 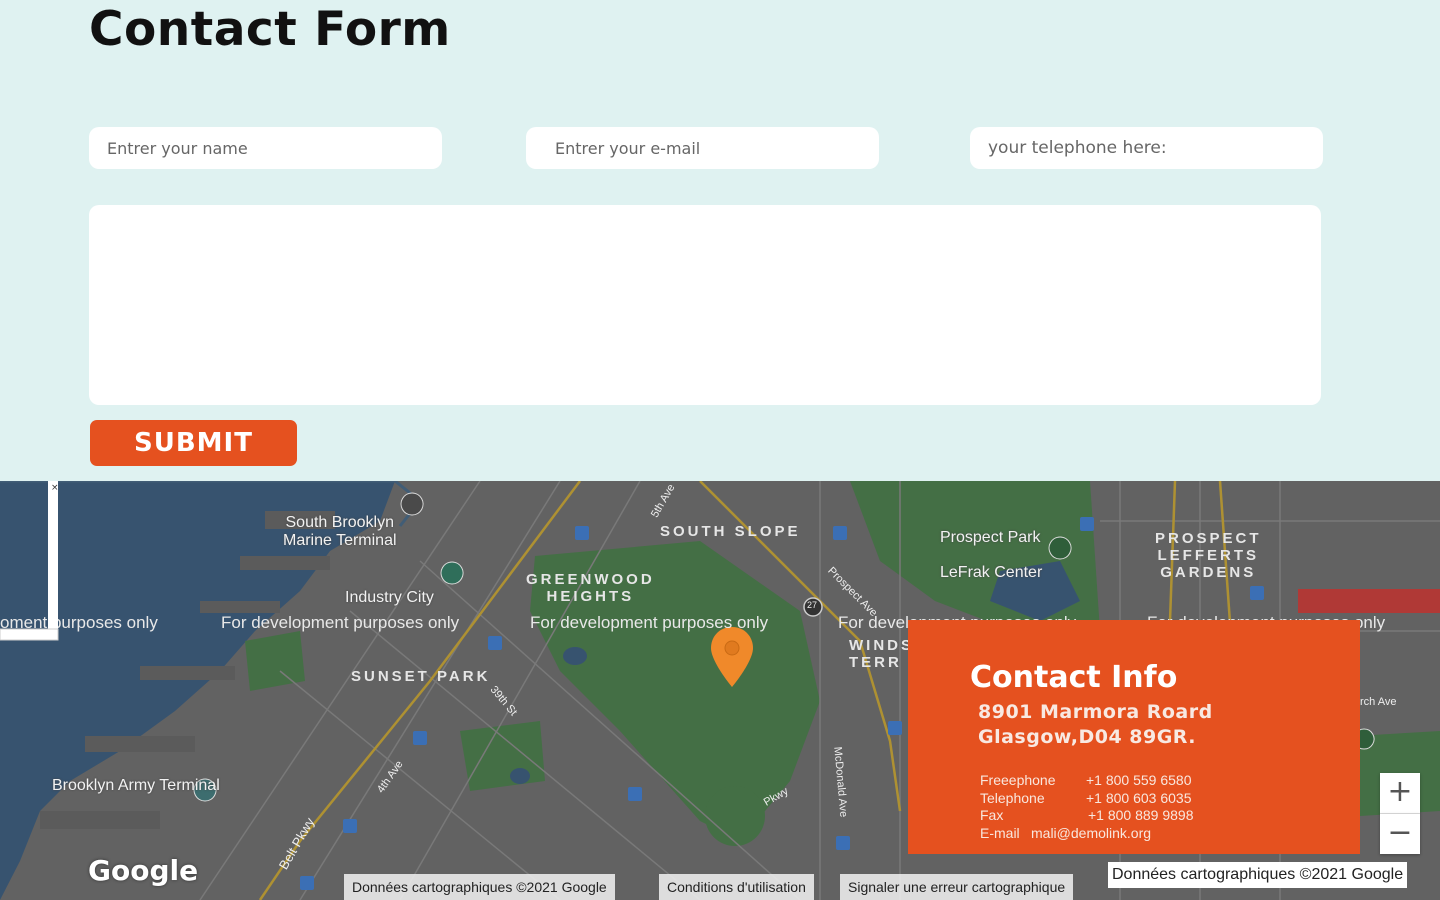 I want to click on contact-row-telephone: Telephone +1 800 603 6035, so click(x=1086, y=798).